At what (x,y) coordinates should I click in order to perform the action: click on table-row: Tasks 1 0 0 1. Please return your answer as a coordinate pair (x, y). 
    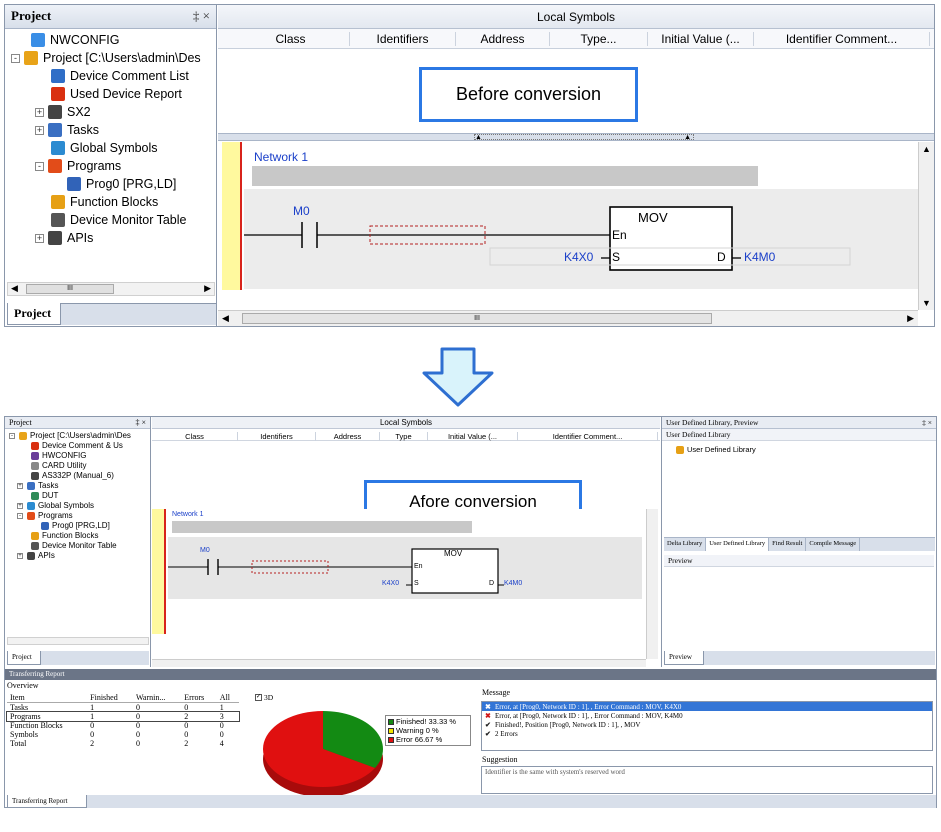
    Looking at the image, I should click on (123, 707).